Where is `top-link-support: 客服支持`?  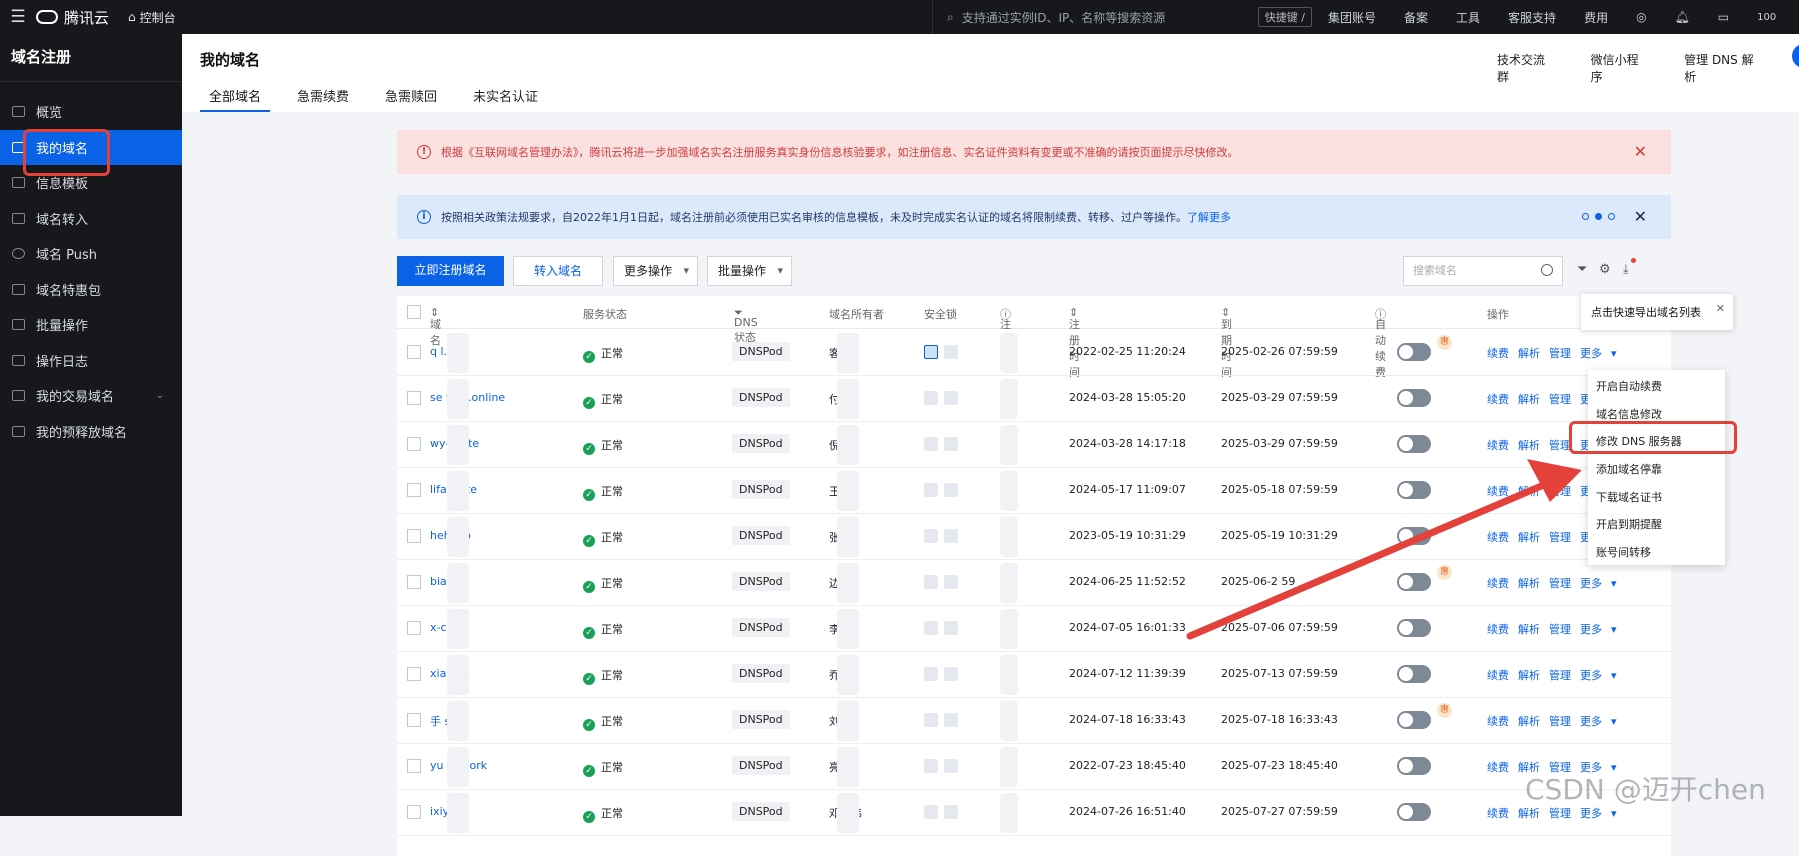
top-link-support: 客服支持 is located at coordinates (1532, 17).